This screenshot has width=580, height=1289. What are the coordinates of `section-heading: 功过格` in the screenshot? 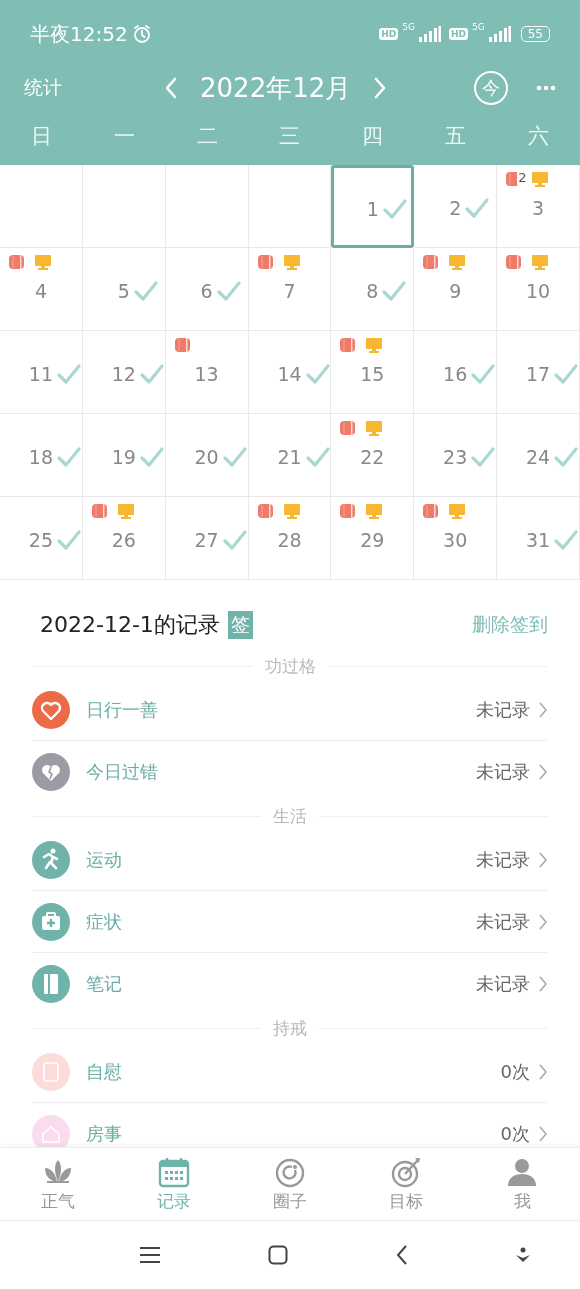 It's located at (290, 666).